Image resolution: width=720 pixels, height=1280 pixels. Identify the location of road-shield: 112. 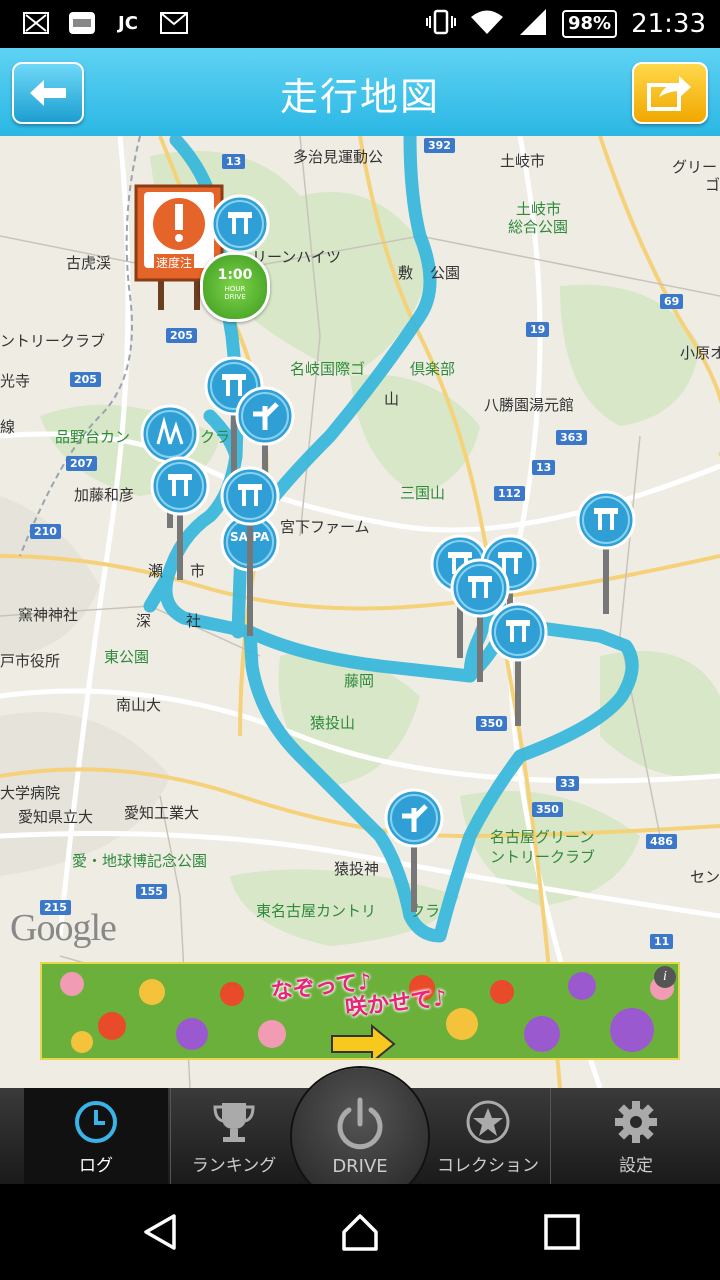
(509, 493).